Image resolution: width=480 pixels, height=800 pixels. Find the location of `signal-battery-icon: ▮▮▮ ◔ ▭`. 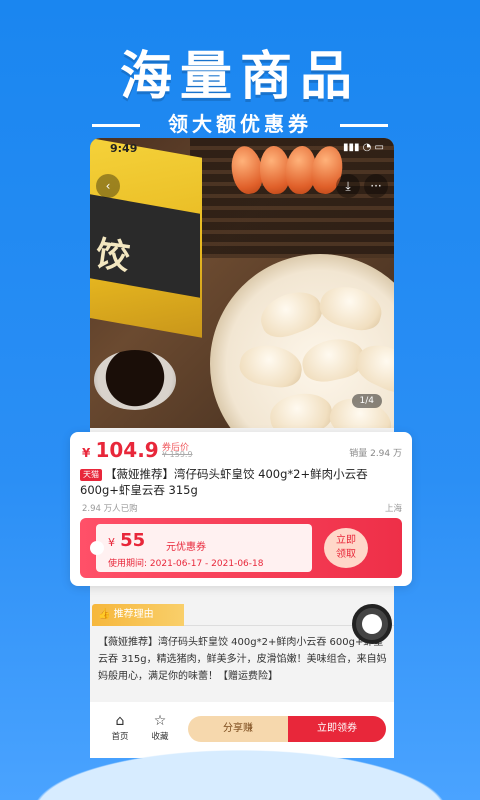

signal-battery-icon: ▮▮▮ ◔ ▭ is located at coordinates (363, 147).